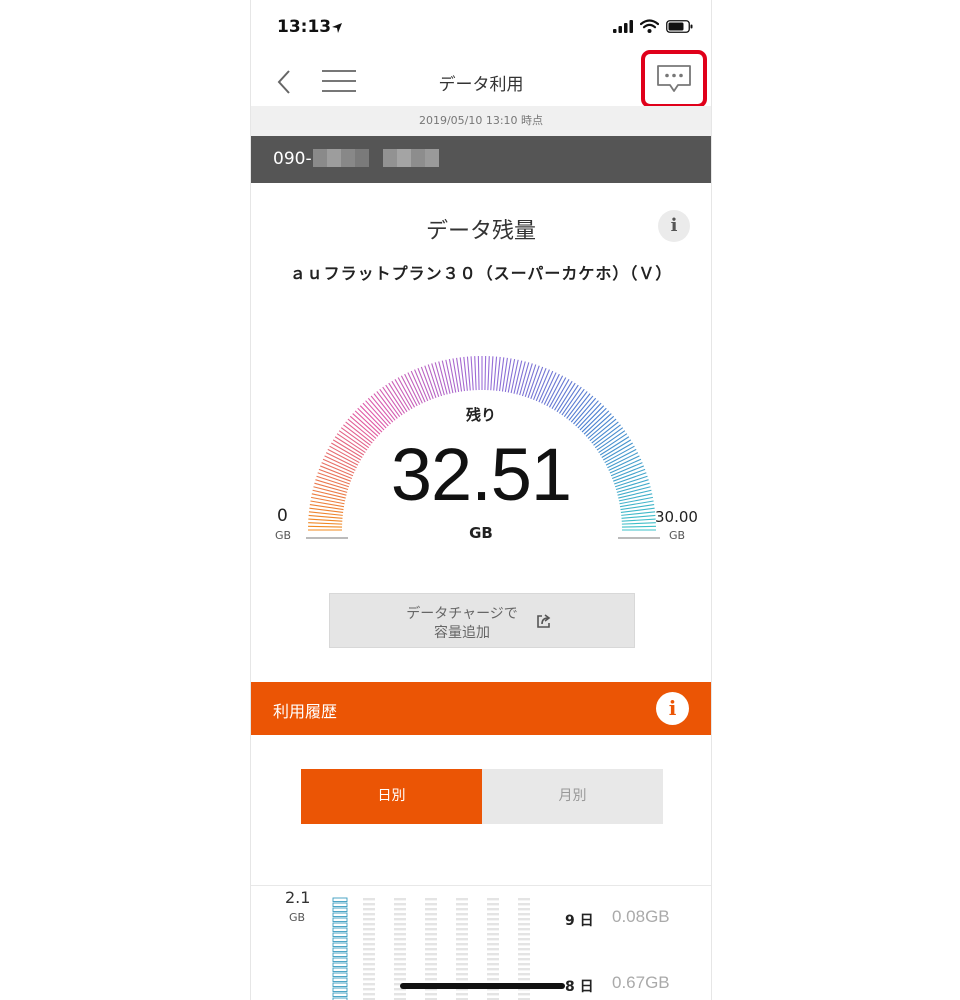 This screenshot has width=960, height=1000. What do you see at coordinates (572, 796) in the screenshot?
I see `tab-monthly: 月別` at bounding box center [572, 796].